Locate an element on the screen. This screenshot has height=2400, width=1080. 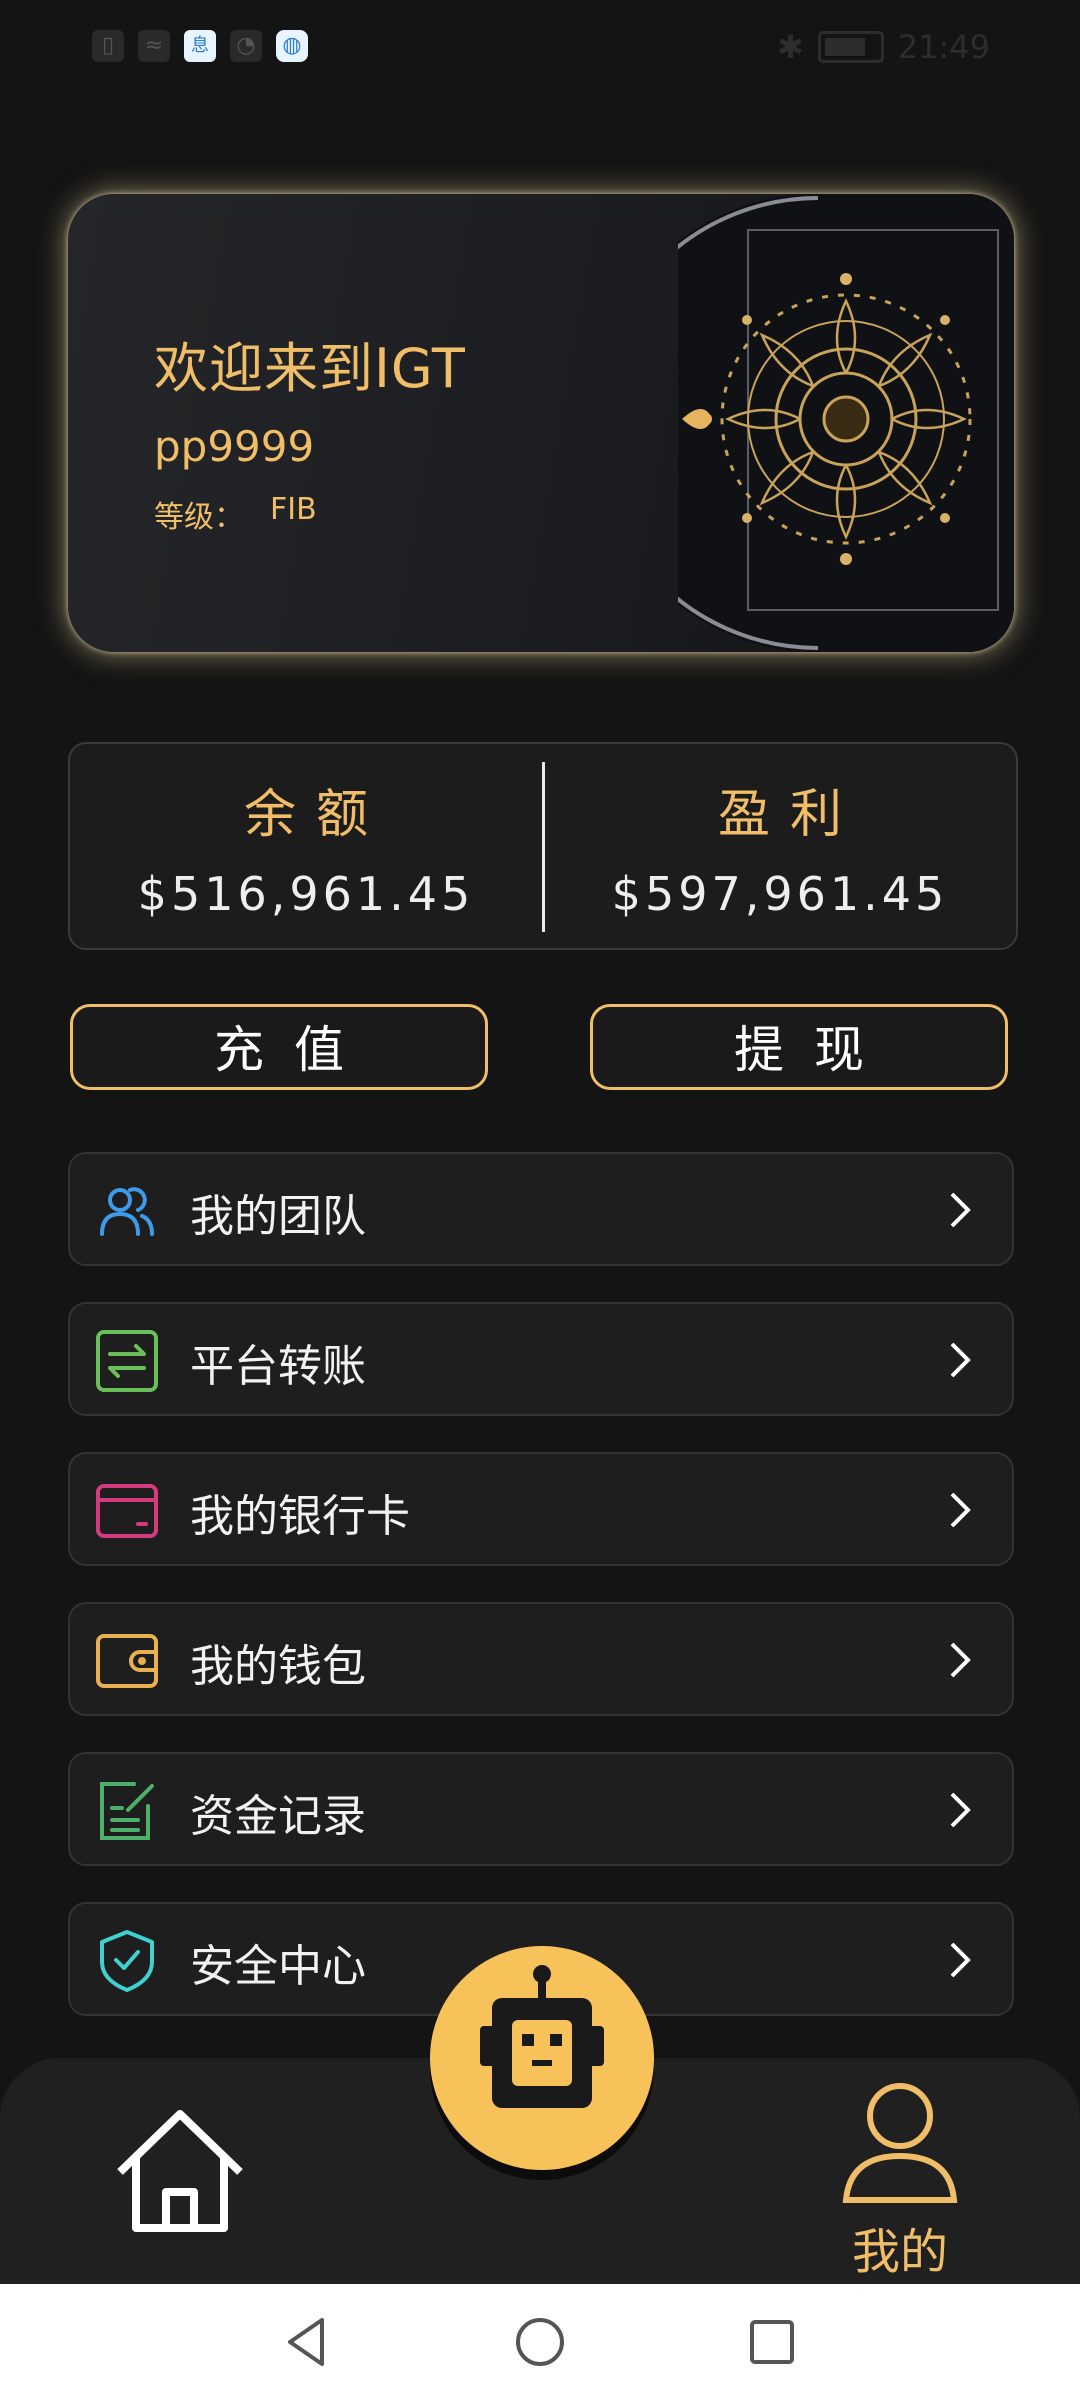
bank-card-icon is located at coordinates (127, 1511).